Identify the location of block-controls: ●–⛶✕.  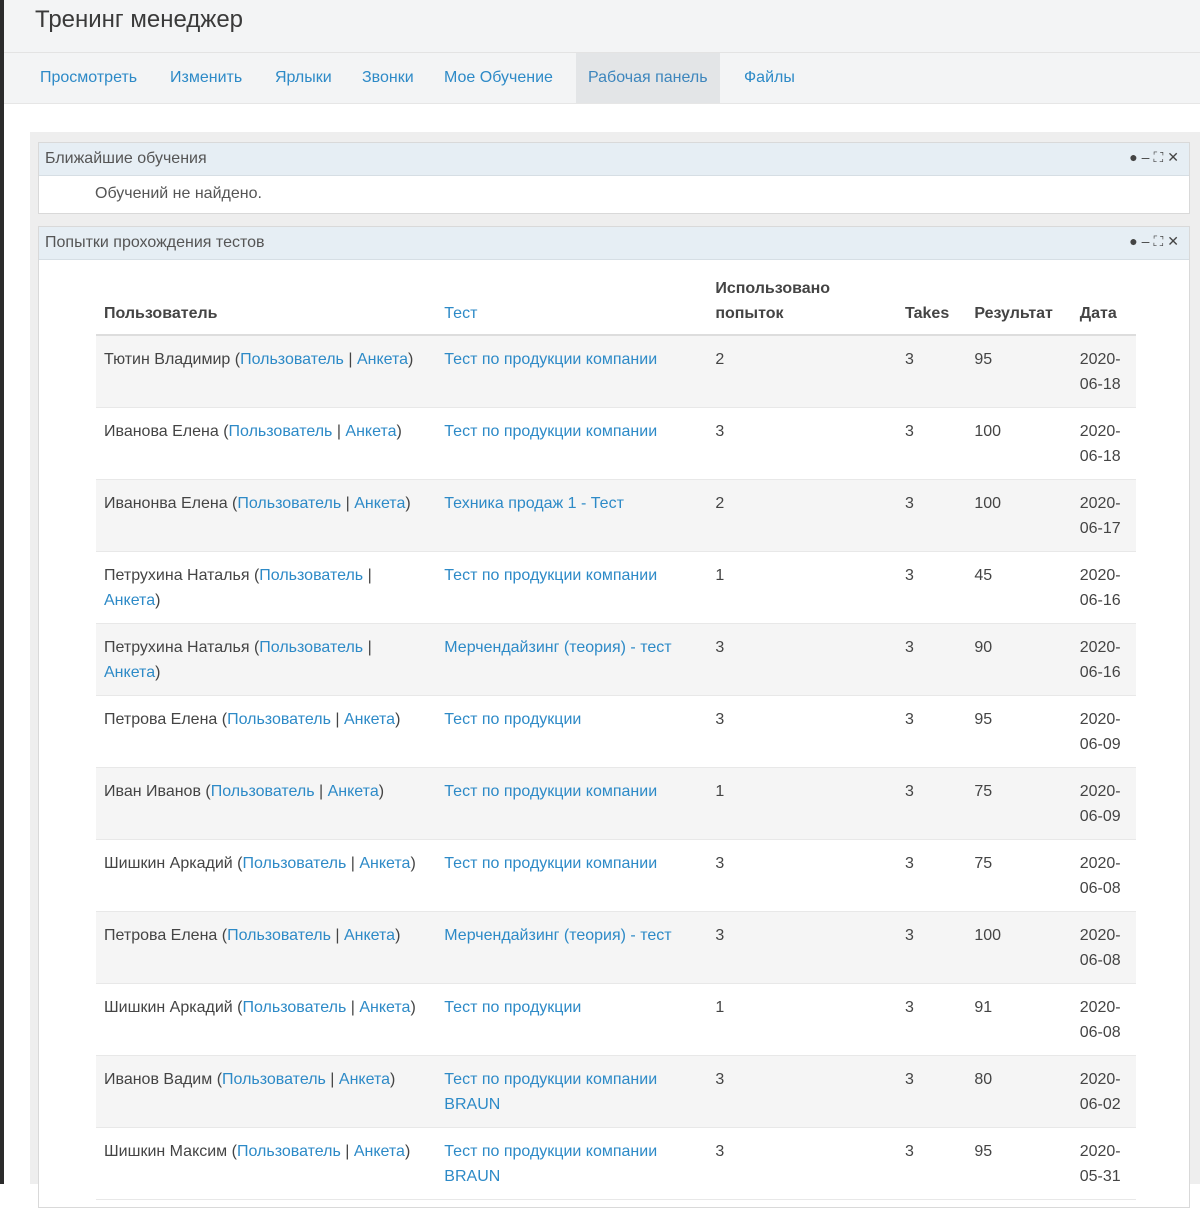
(1156, 157).